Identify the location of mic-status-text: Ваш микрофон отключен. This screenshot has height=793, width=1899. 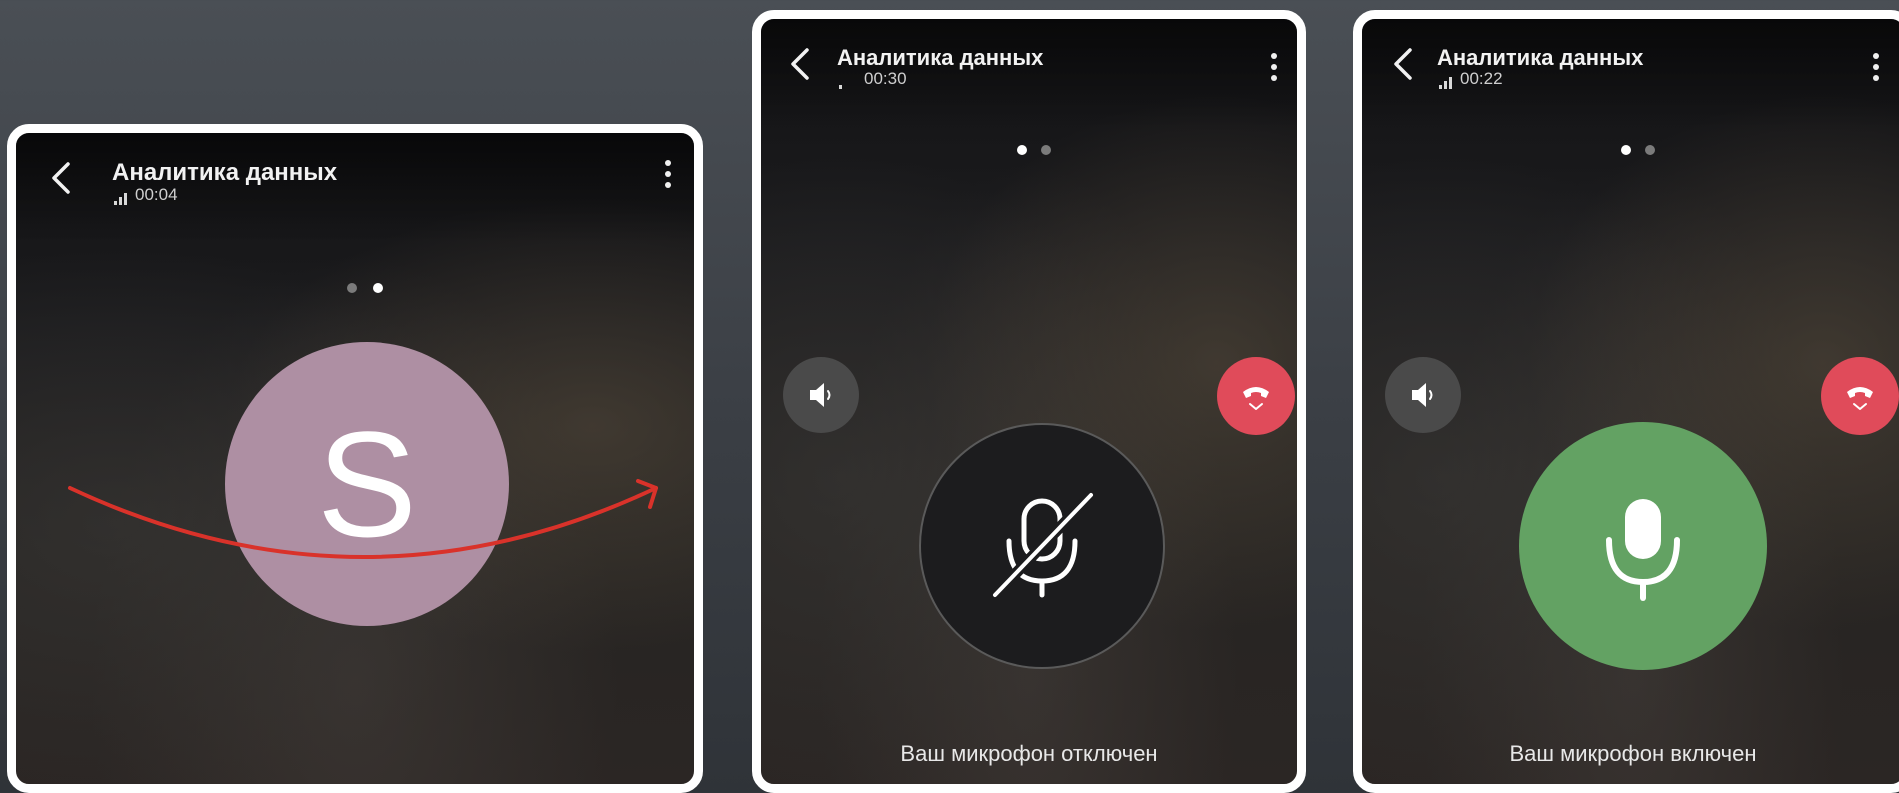
(1029, 753).